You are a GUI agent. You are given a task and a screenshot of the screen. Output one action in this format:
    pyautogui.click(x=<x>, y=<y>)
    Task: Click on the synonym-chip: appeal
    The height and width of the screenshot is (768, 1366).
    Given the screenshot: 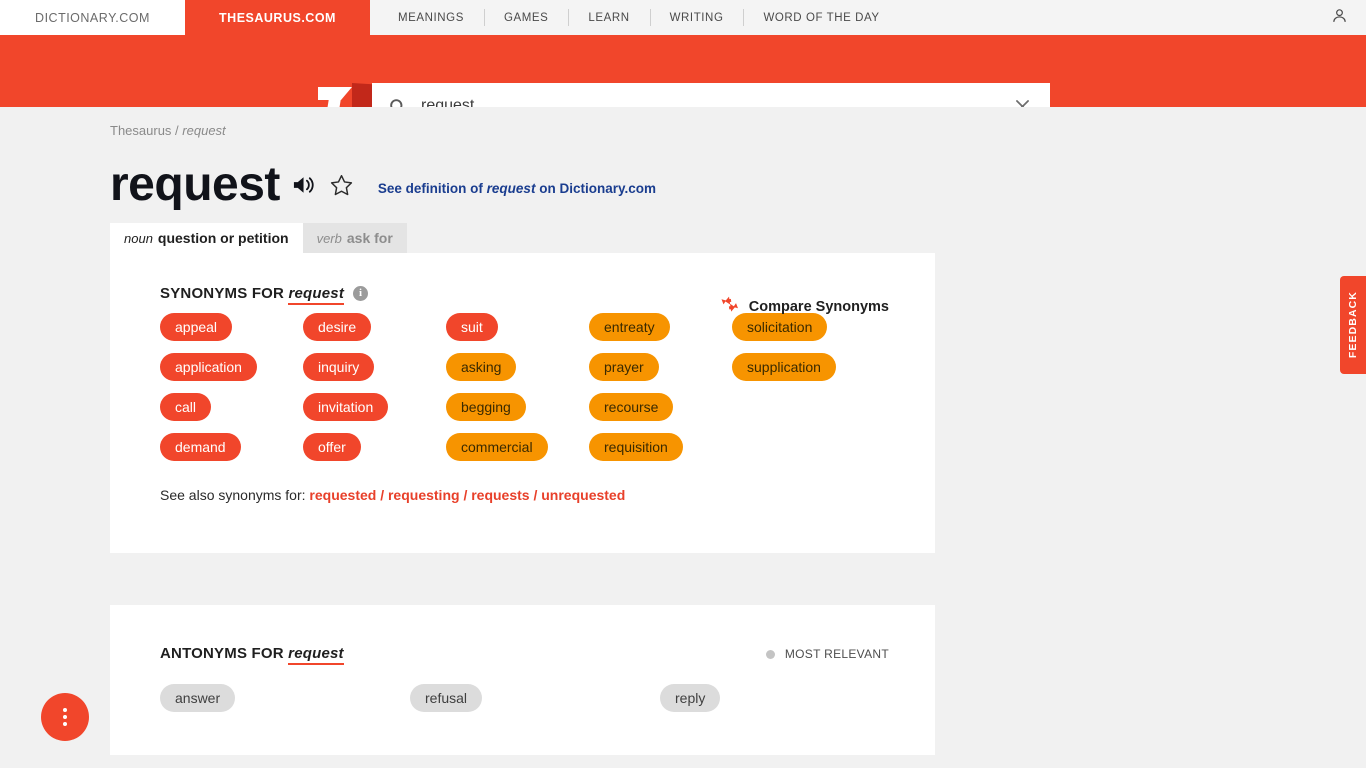 What is the action you would take?
    pyautogui.click(x=196, y=327)
    